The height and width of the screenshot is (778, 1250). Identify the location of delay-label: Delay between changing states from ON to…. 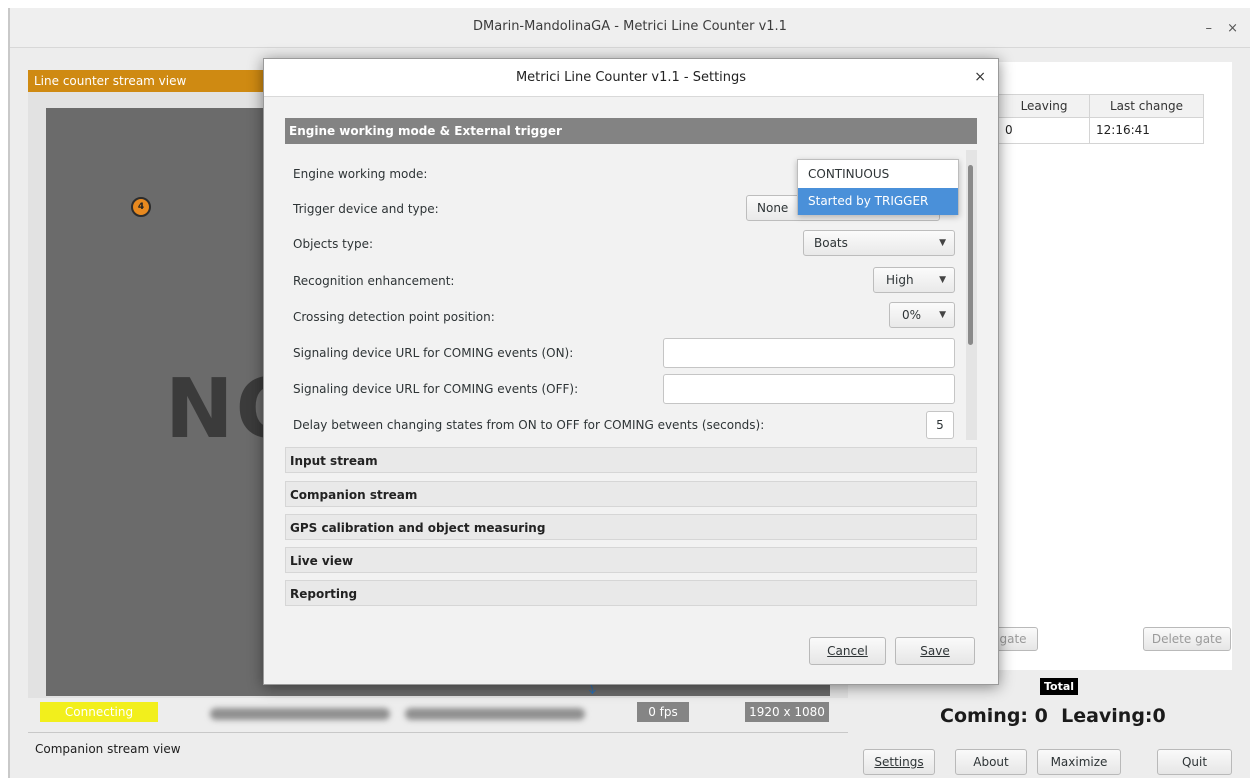
(529, 425).